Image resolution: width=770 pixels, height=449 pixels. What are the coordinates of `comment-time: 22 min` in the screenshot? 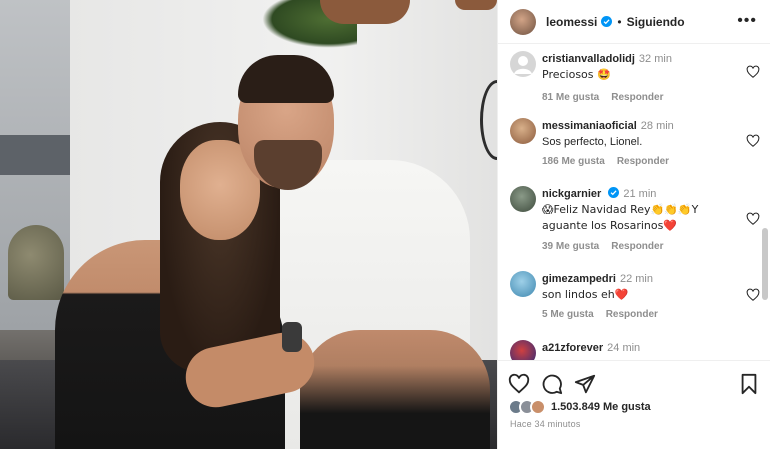 It's located at (636, 279).